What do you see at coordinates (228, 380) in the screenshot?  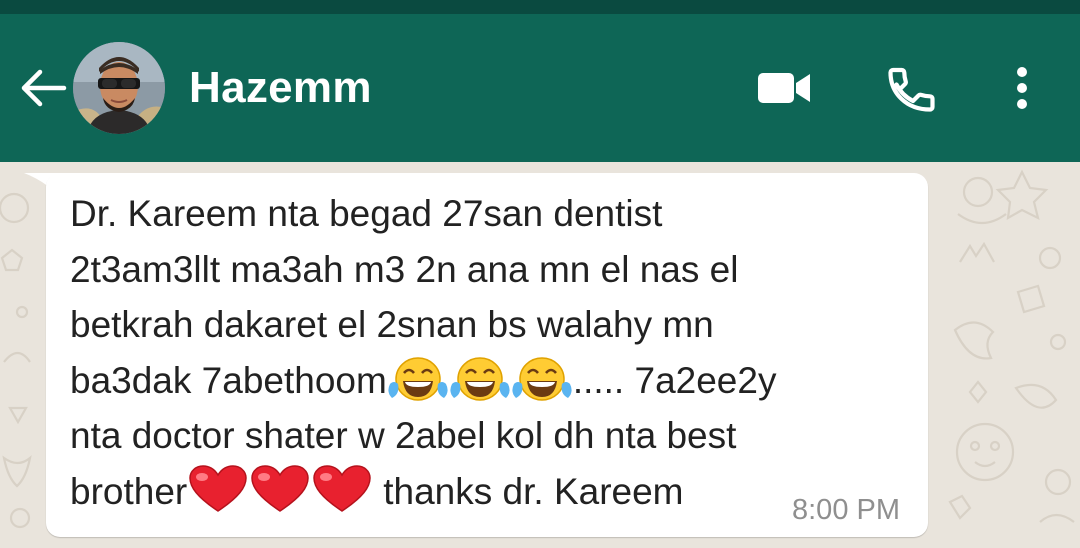 I see `message-line-part: ba3dak 7abethoom` at bounding box center [228, 380].